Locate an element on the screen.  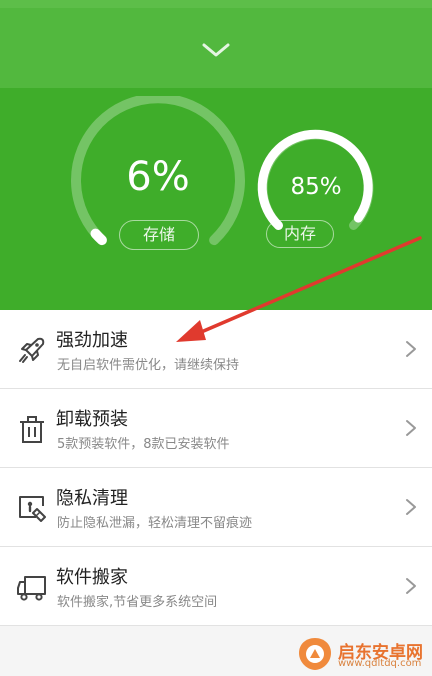
storage-gauge: 6% 存储 is located at coordinates (158, 176).